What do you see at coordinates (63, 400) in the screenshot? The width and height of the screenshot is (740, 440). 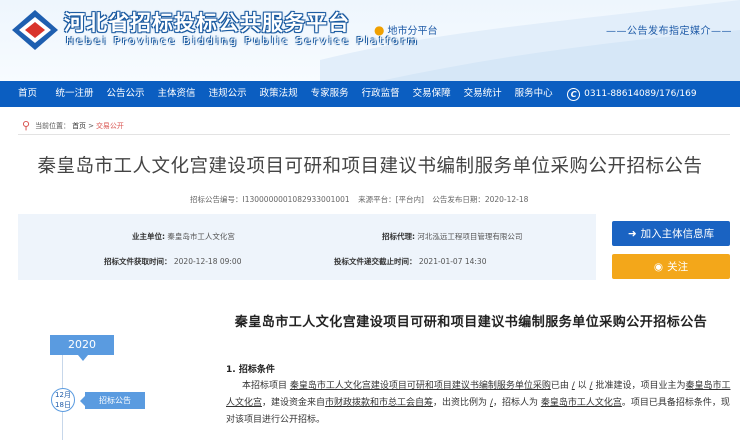 I see `timeline-date: 12月 18日` at bounding box center [63, 400].